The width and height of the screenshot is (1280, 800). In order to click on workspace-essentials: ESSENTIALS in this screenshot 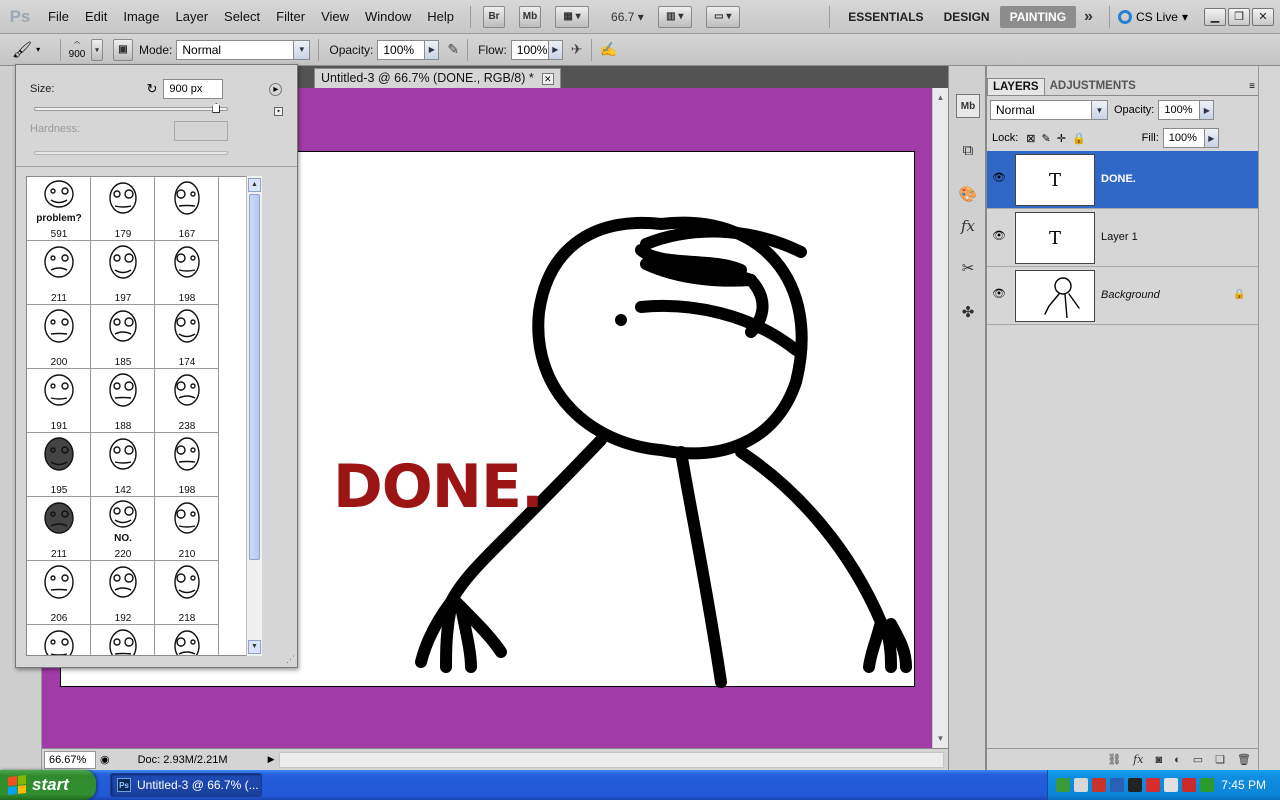, I will do `click(885, 17)`.